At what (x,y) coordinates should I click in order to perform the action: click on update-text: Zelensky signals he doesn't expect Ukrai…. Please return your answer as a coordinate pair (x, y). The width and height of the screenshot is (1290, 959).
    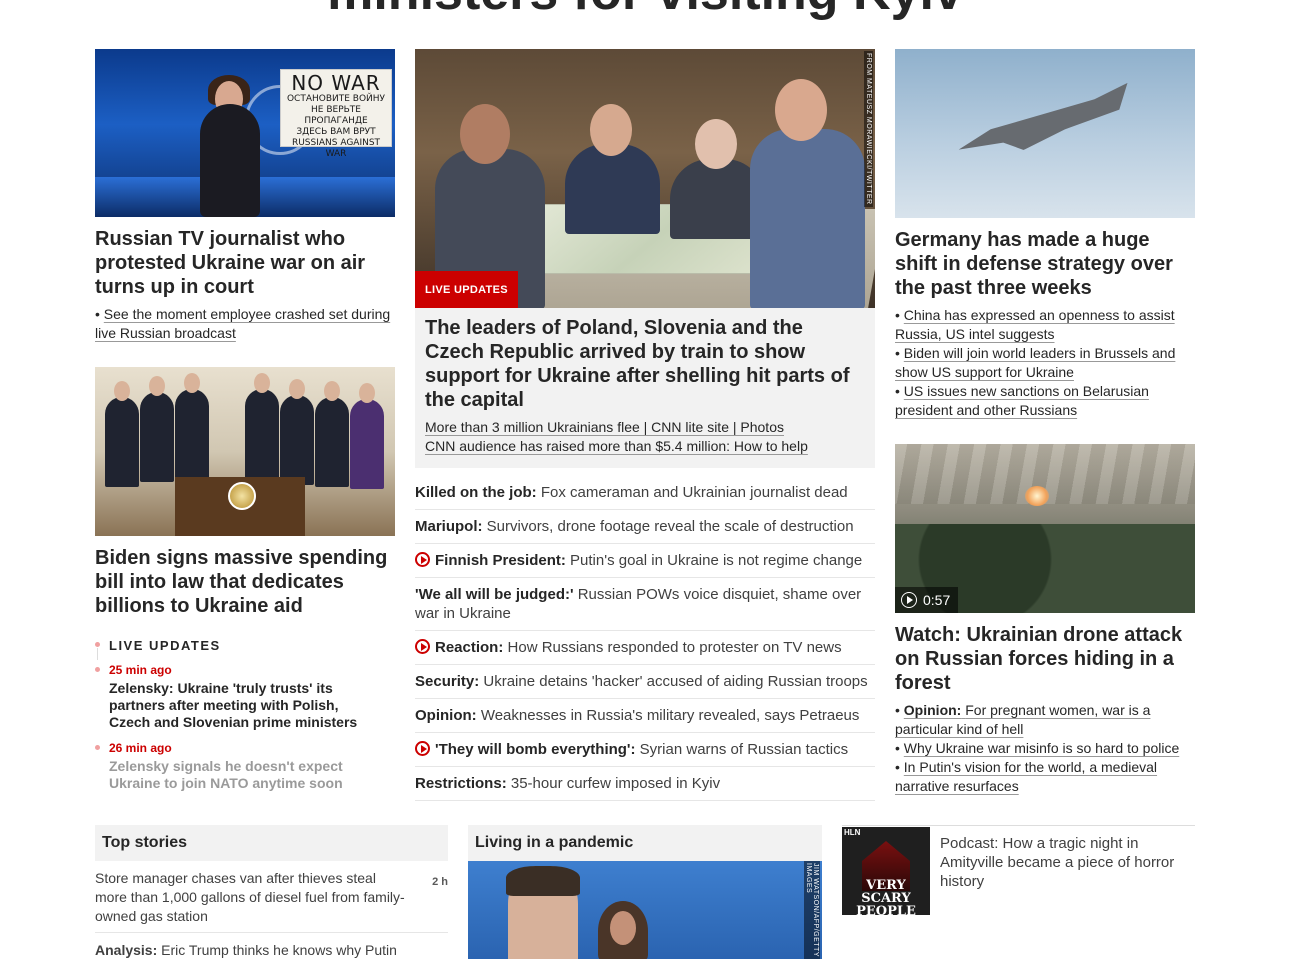
    Looking at the image, I should click on (239, 775).